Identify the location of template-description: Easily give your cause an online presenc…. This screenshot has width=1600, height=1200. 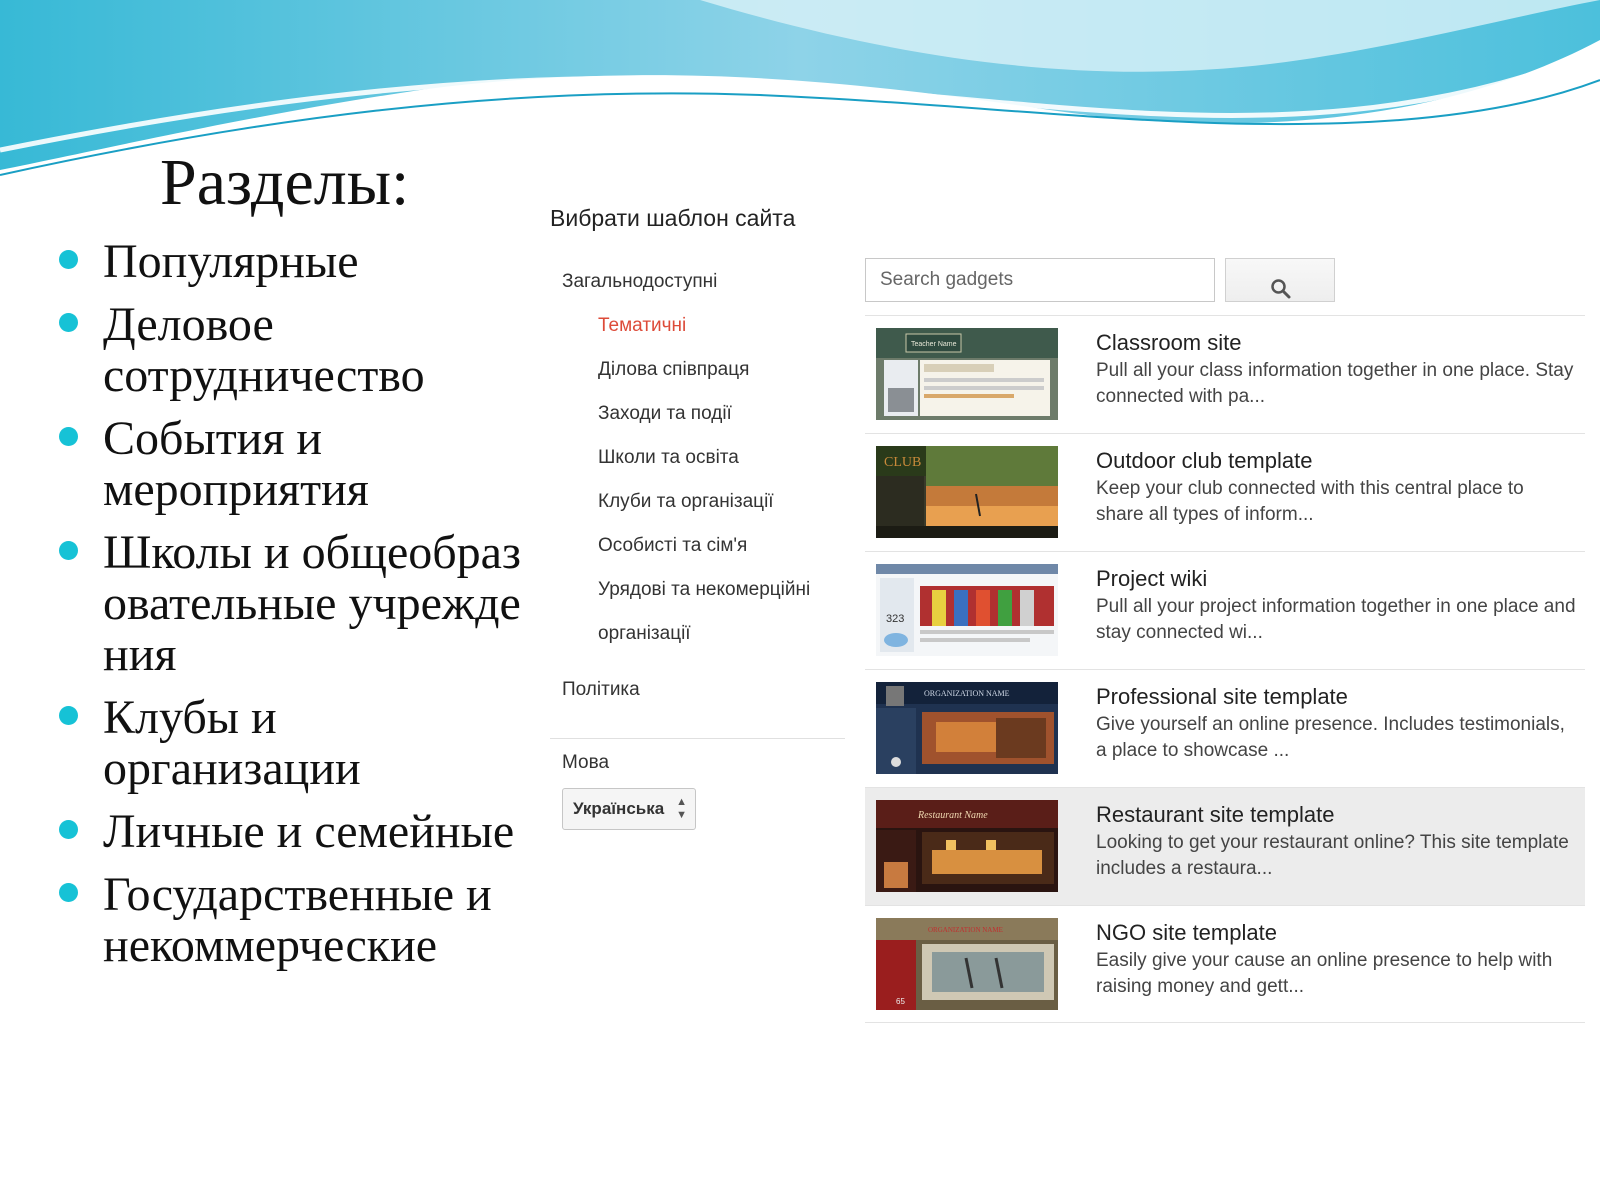
(1324, 973).